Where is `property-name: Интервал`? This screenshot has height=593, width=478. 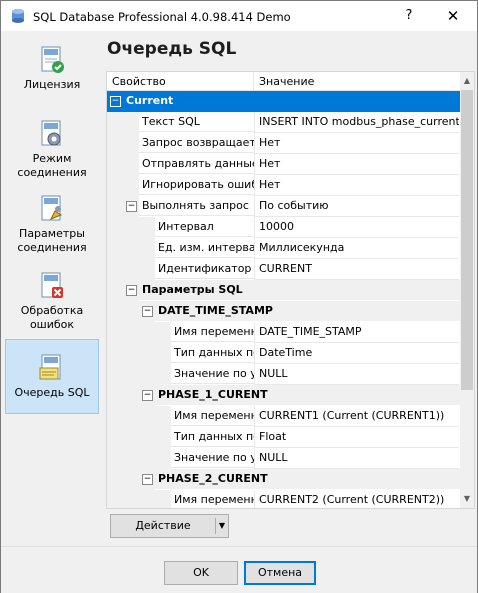
property-name: Интервал is located at coordinates (204, 227).